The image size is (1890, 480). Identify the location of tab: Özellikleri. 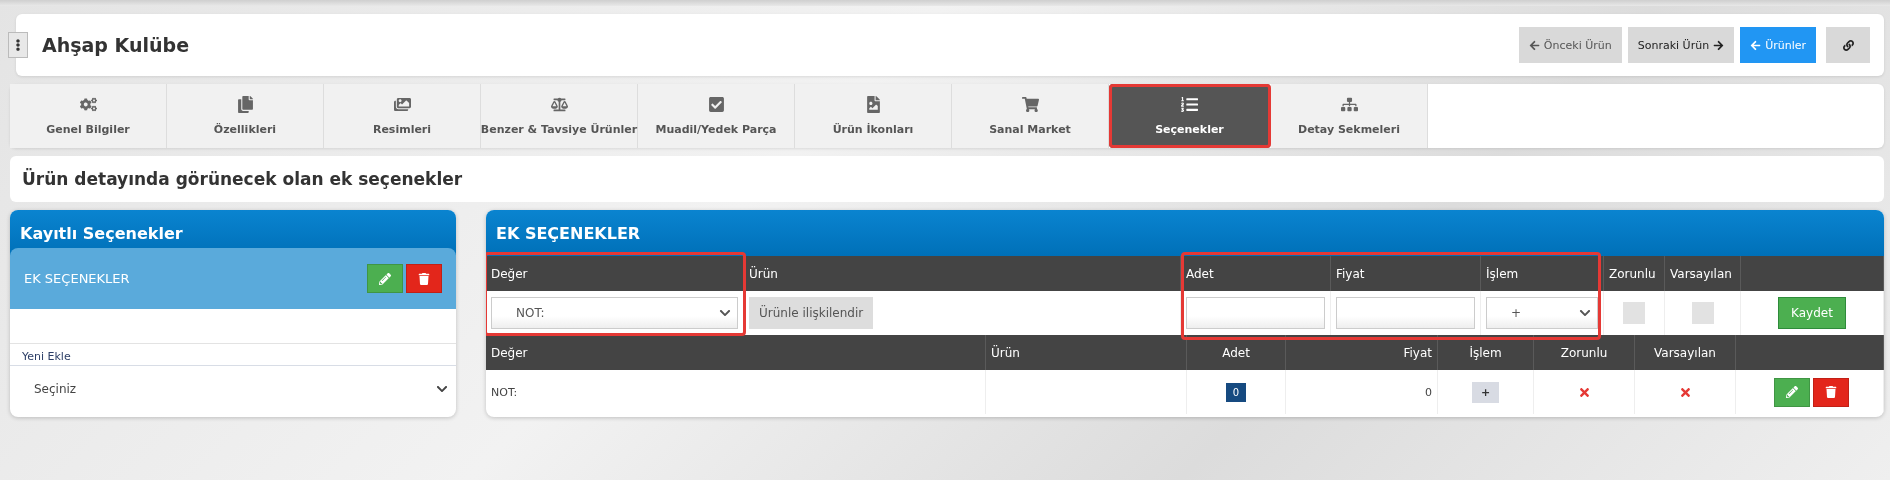
(245, 116).